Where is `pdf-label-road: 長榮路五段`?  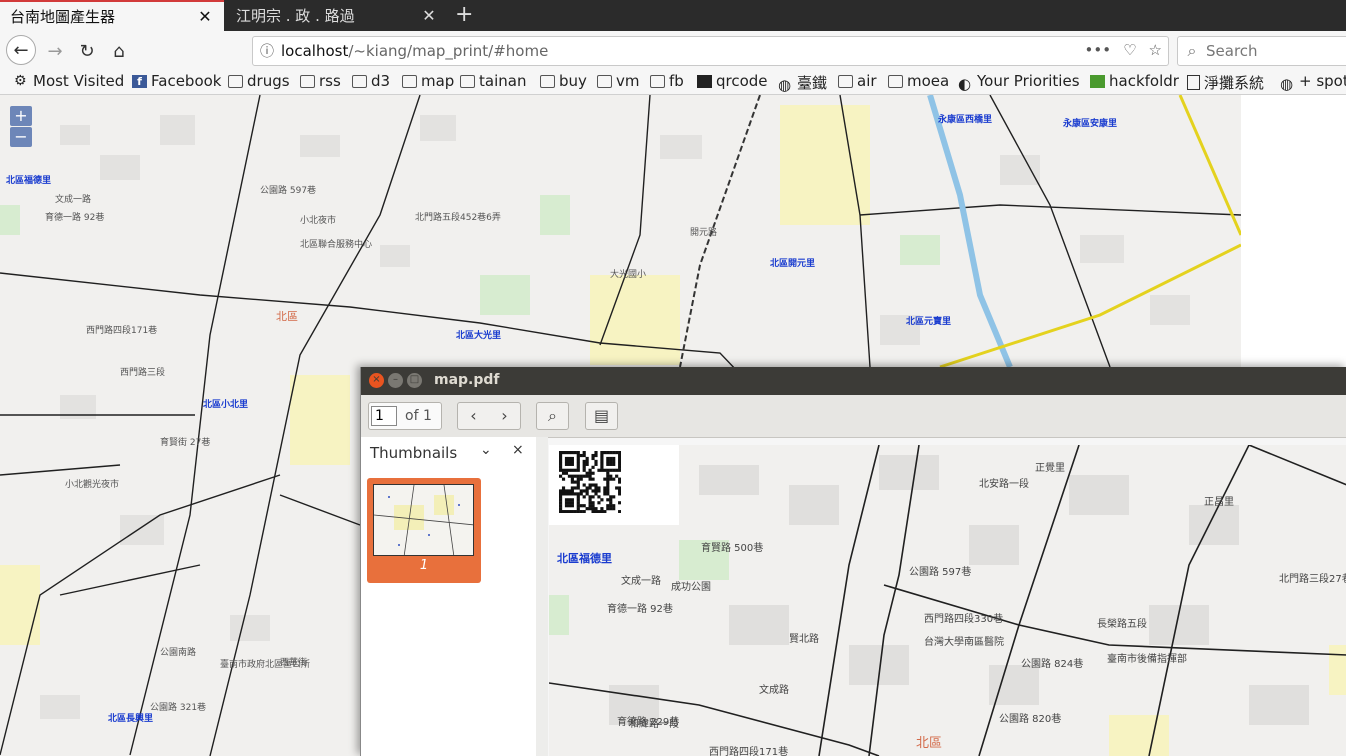 pdf-label-road: 長榮路五段 is located at coordinates (1122, 624).